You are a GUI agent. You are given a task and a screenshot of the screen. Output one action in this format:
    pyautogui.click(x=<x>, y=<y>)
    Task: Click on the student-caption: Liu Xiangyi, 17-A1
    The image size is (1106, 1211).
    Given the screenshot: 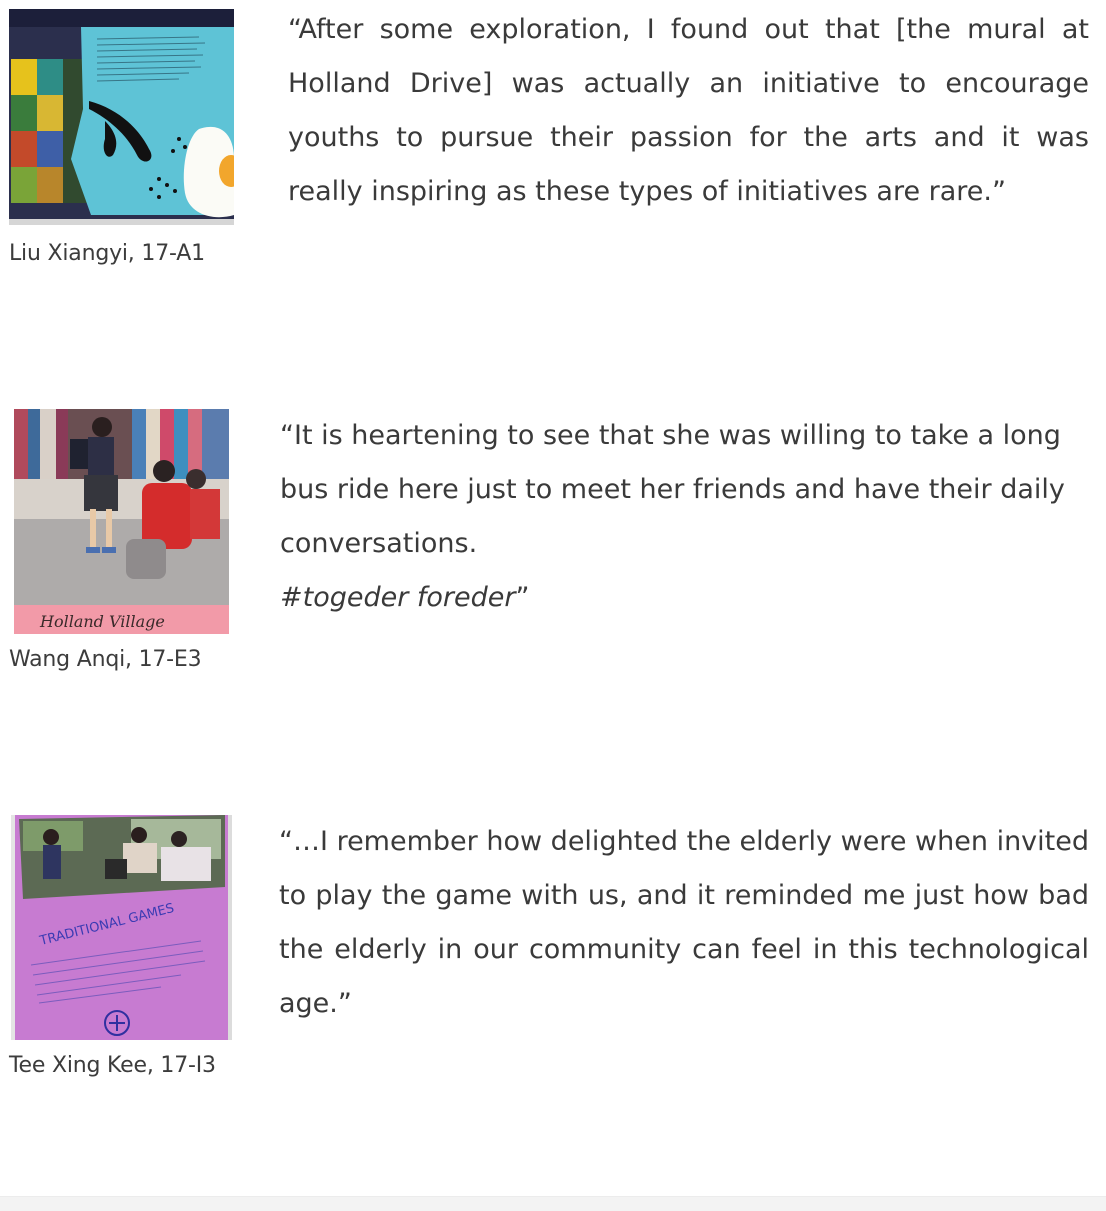 What is the action you would take?
    pyautogui.click(x=107, y=253)
    